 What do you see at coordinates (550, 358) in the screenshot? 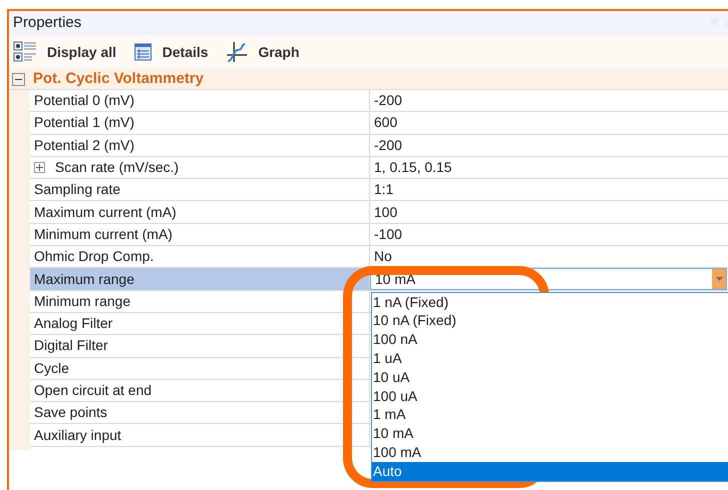
I see `dropdown-option: 1 uA` at bounding box center [550, 358].